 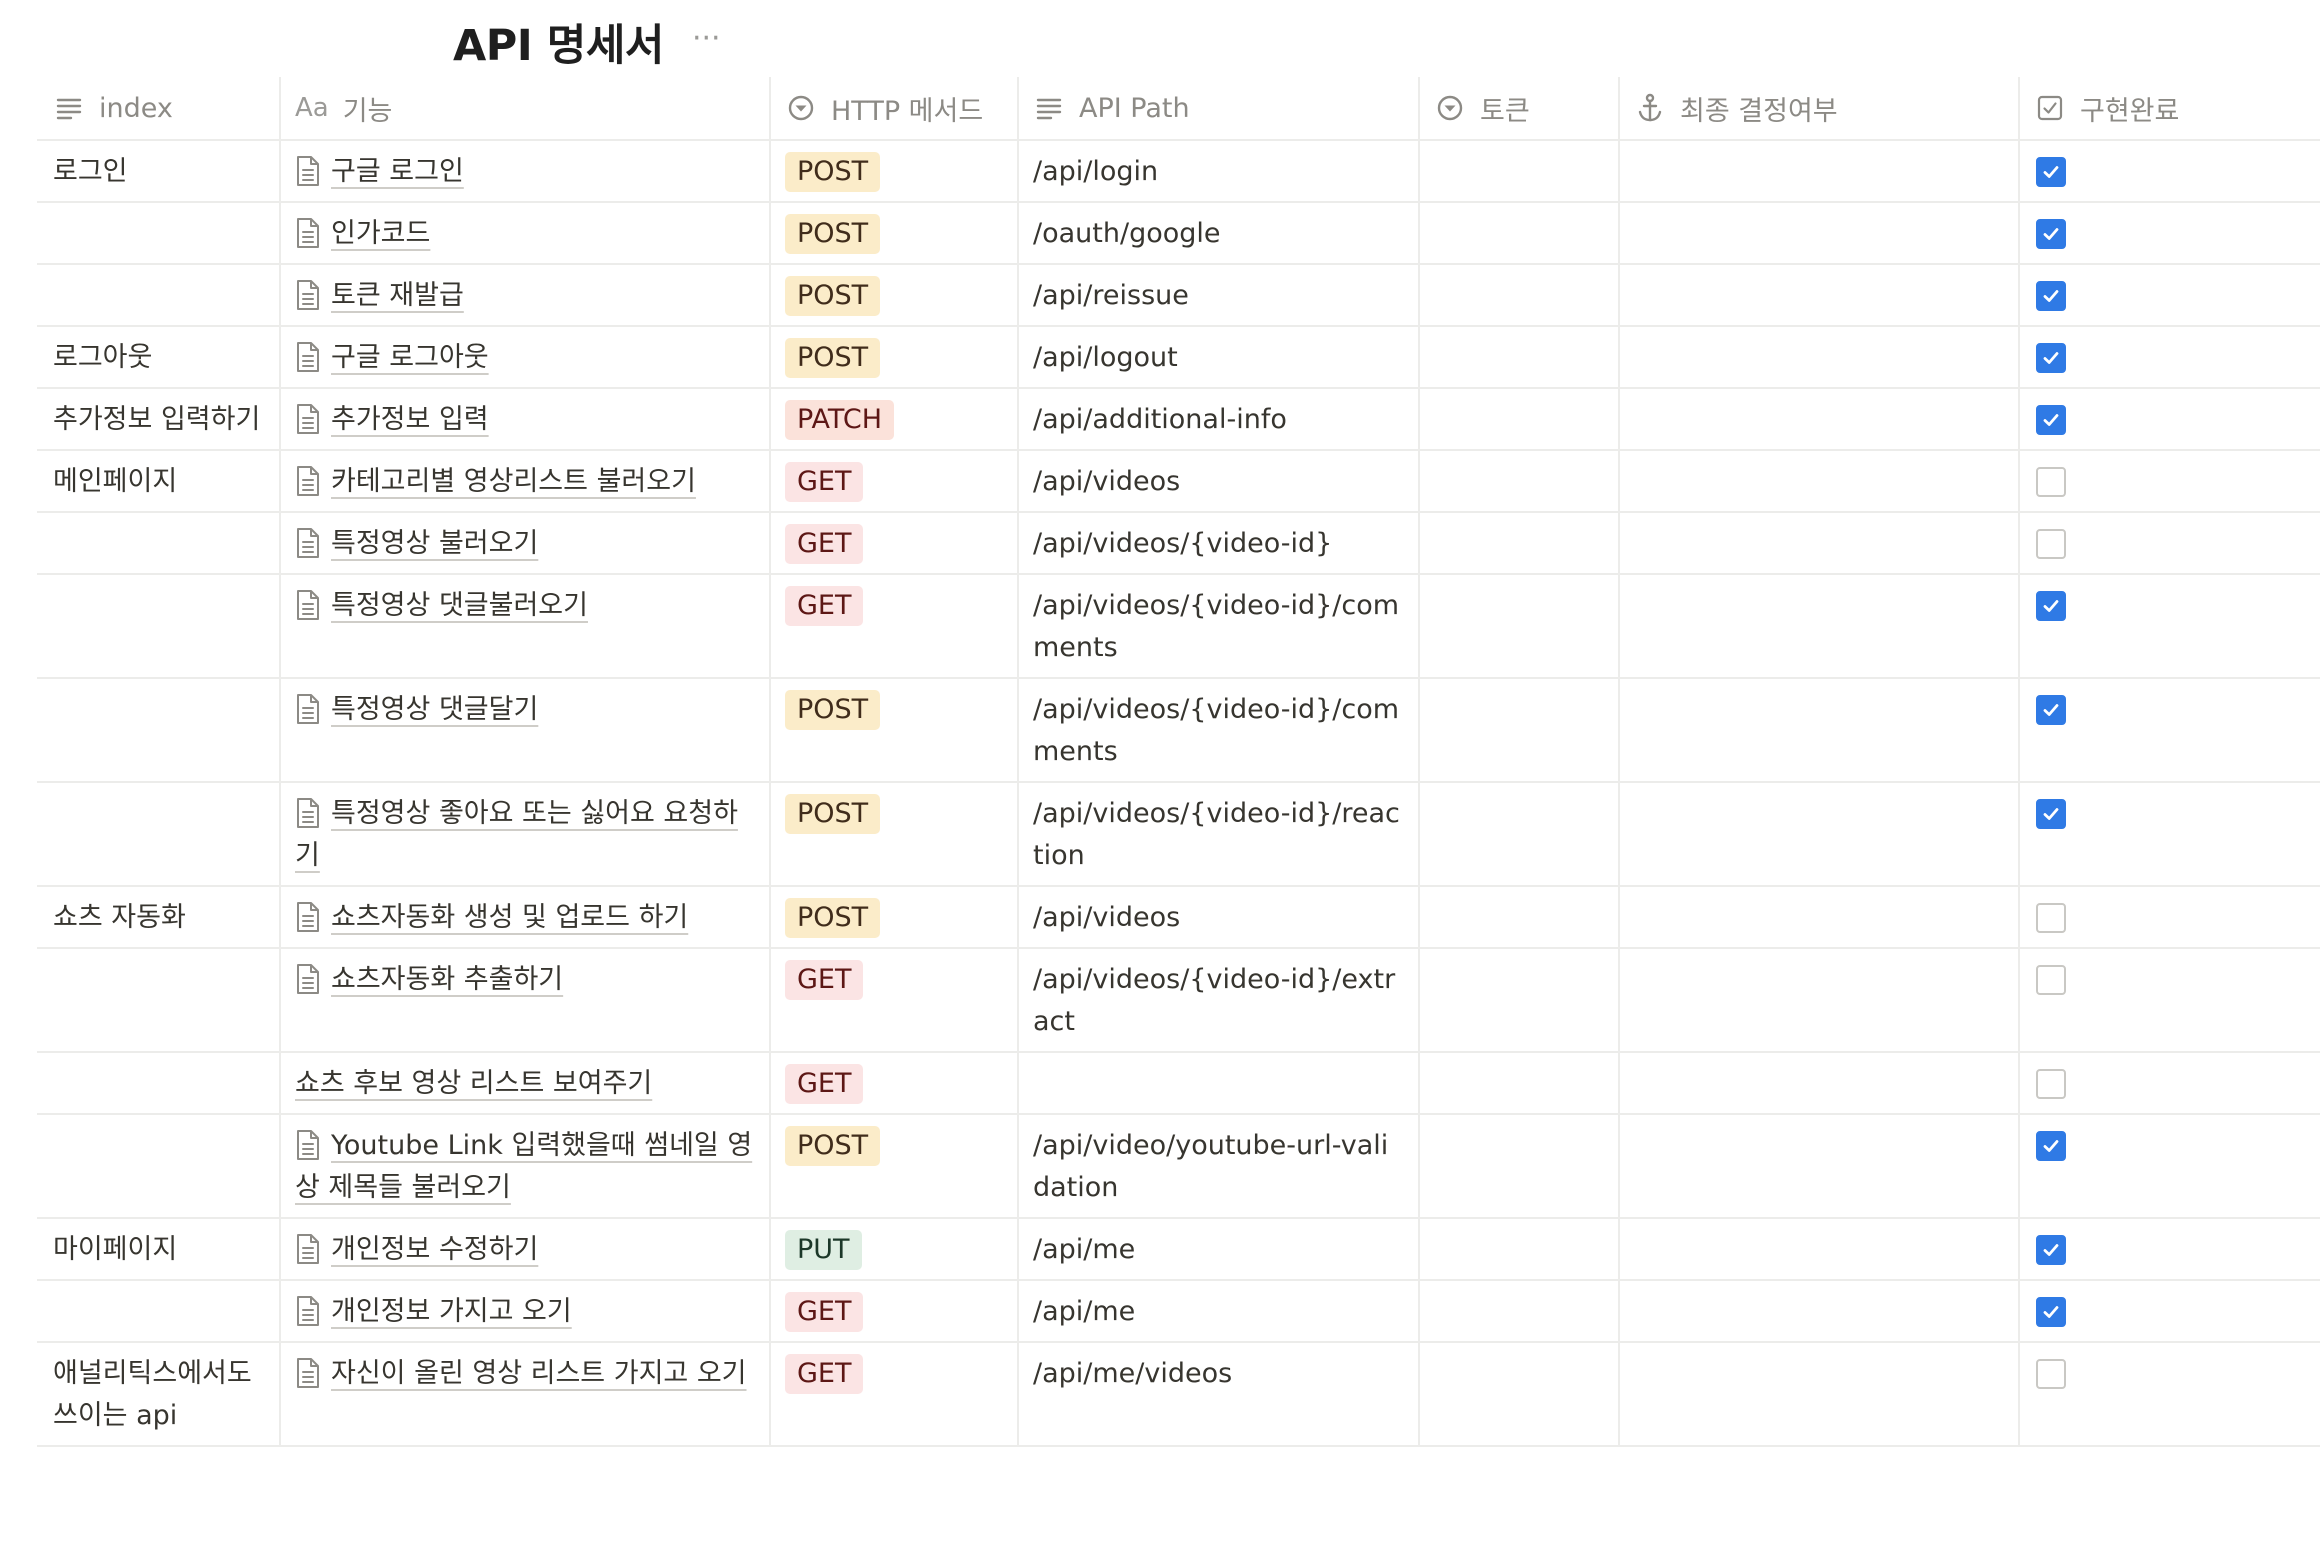 What do you see at coordinates (1178, 543) in the screenshot?
I see `table-row: 특정영상 불러오기 GET/api/videos/{video-id}` at bounding box center [1178, 543].